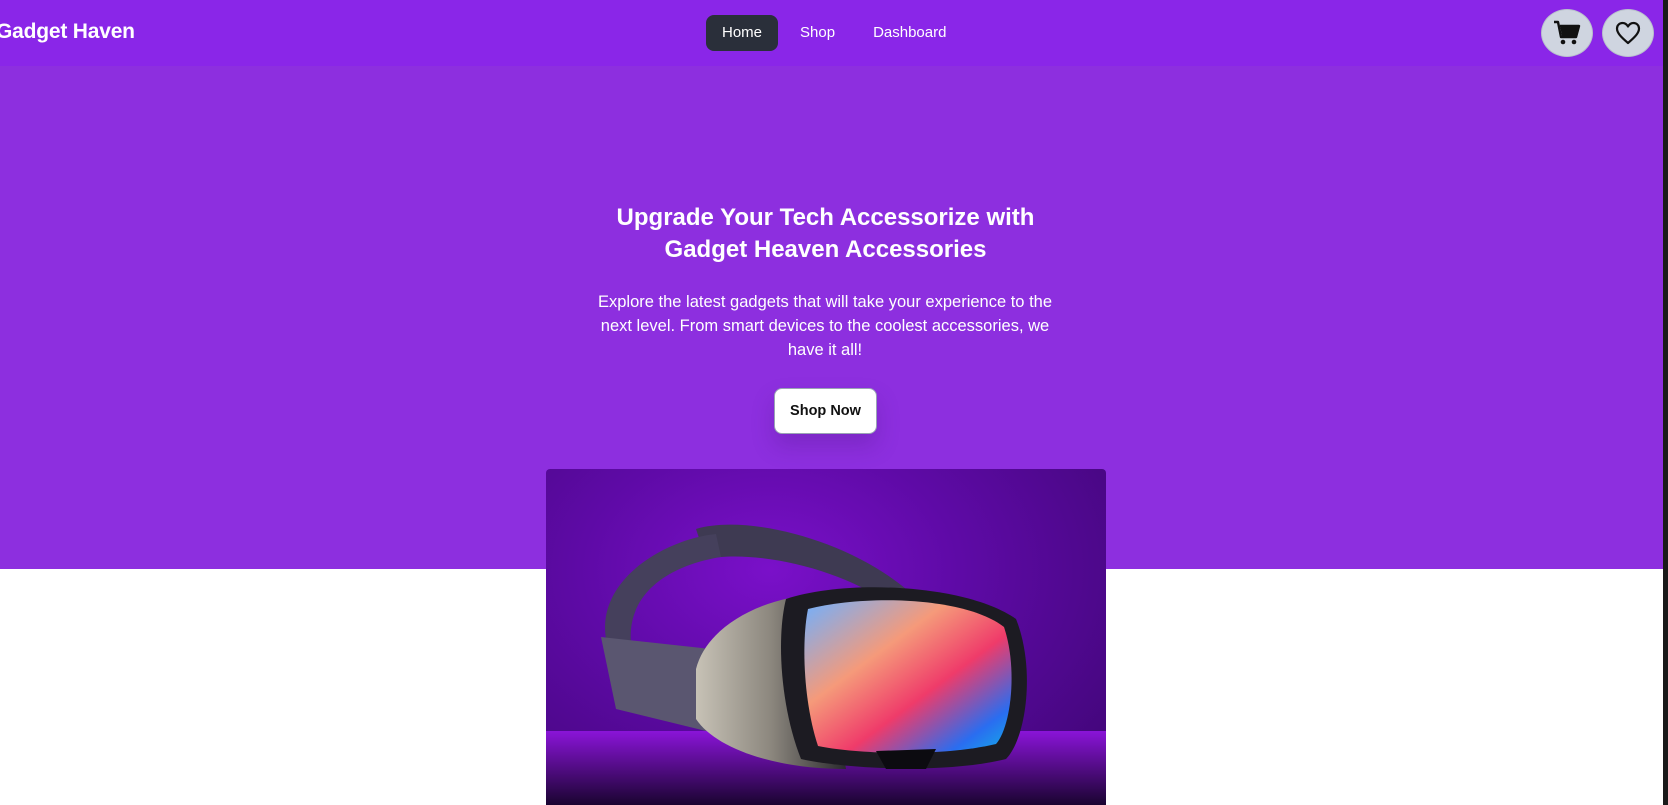  Describe the element at coordinates (742, 33) in the screenshot. I see `nav-link-home: Home` at that location.